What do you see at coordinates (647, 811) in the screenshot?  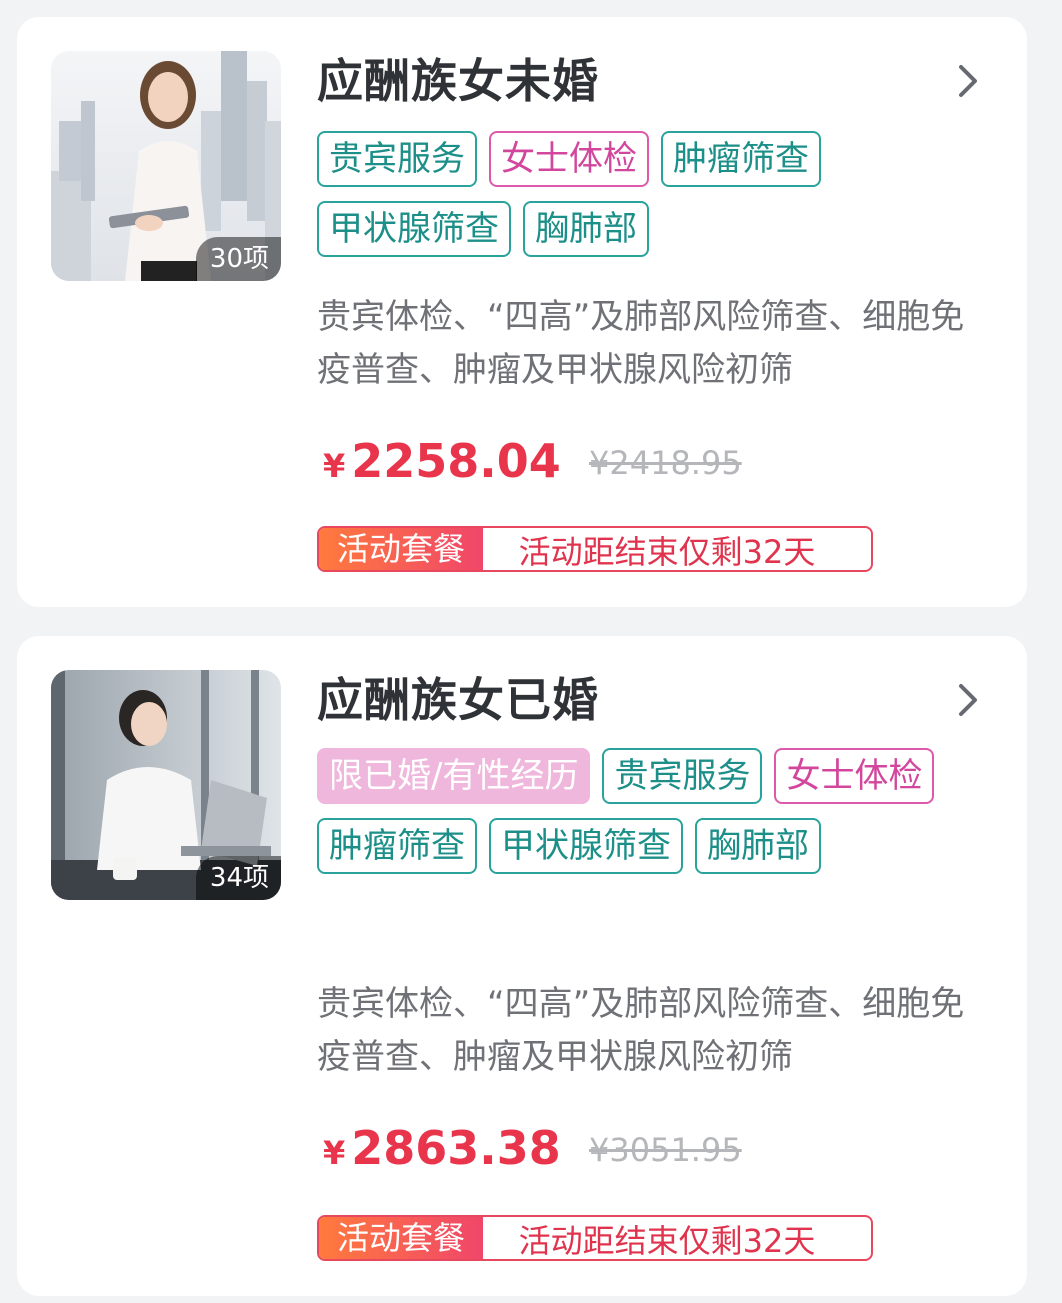 I see `tag-list: 限已婚/有性经历 贵宾服务 女士体检 肿瘤筛查 甲状腺筛查 胸肺部` at bounding box center [647, 811].